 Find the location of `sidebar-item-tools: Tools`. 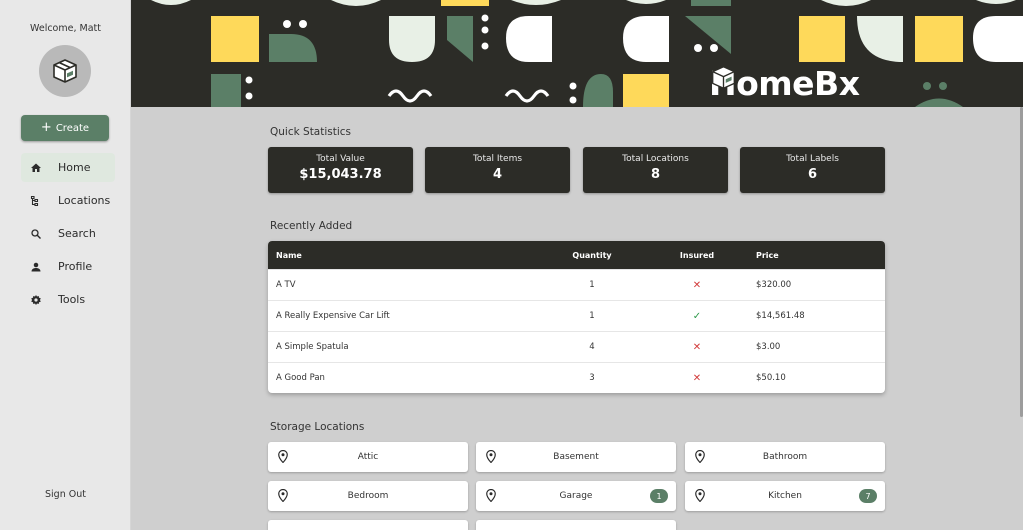

sidebar-item-tools: Tools is located at coordinates (68, 299).